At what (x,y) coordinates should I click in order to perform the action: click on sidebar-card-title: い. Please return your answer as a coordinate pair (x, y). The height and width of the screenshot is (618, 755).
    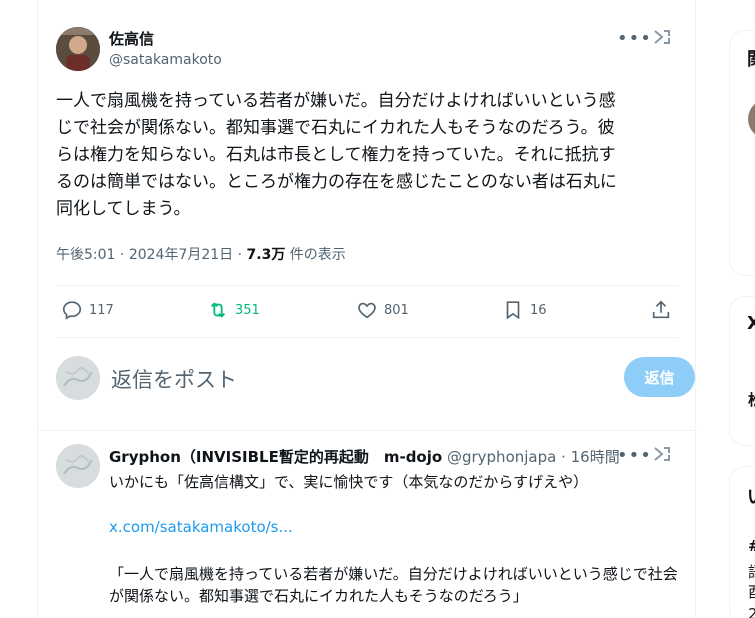
    Looking at the image, I should click on (751, 496).